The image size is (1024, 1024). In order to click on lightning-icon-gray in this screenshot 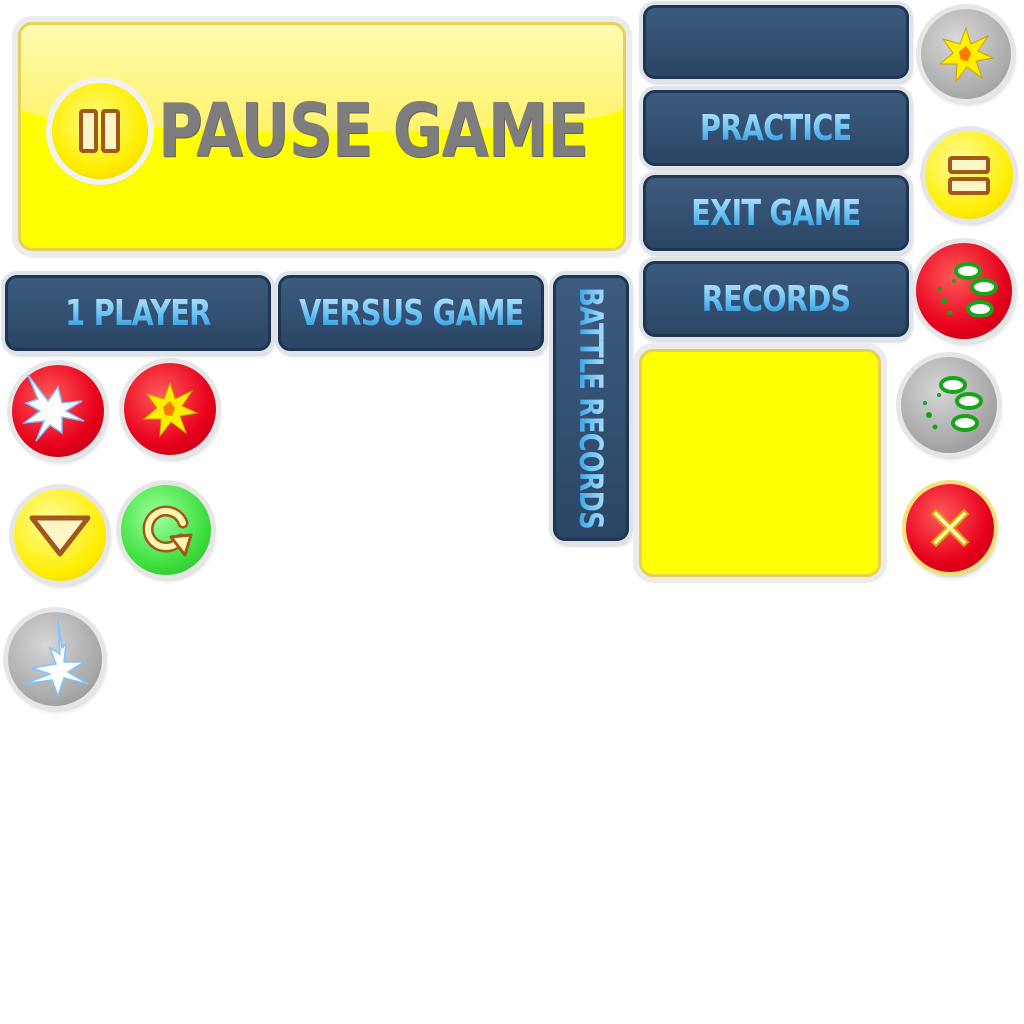, I will do `click(55, 659)`.